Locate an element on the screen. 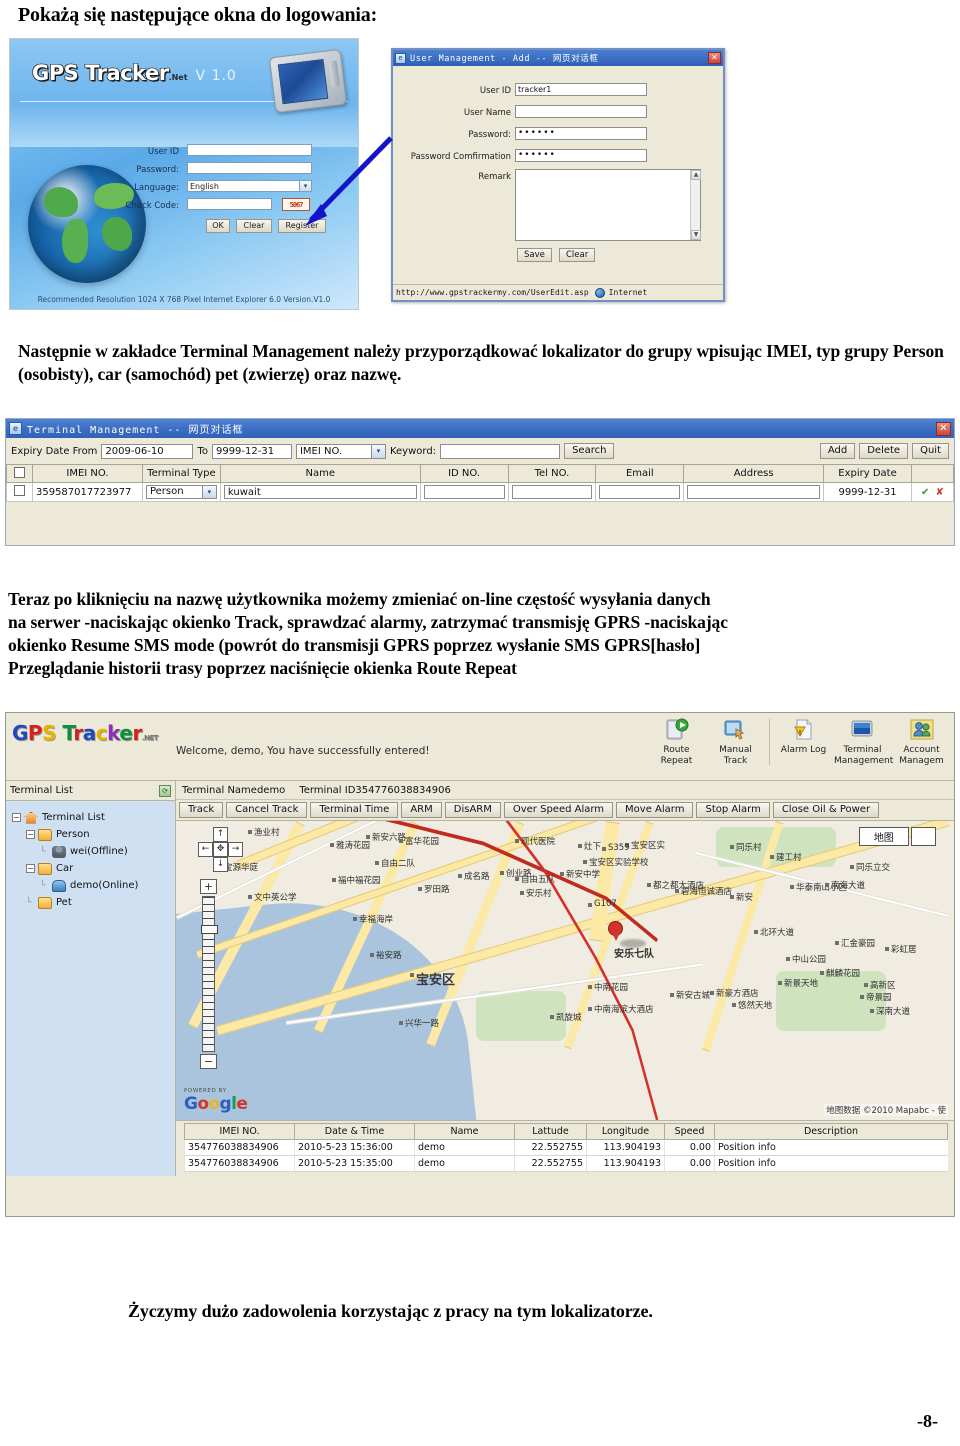  tm-row-type-value: Person is located at coordinates (166, 491).